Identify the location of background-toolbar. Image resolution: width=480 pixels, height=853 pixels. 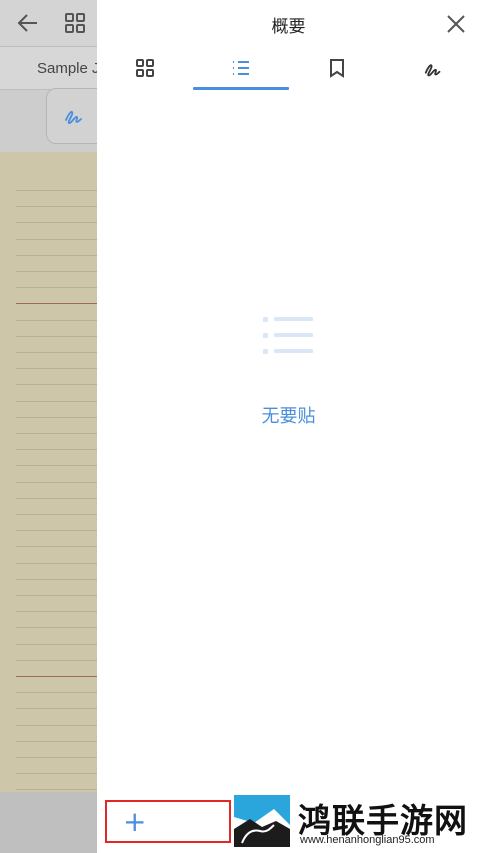
(48, 23).